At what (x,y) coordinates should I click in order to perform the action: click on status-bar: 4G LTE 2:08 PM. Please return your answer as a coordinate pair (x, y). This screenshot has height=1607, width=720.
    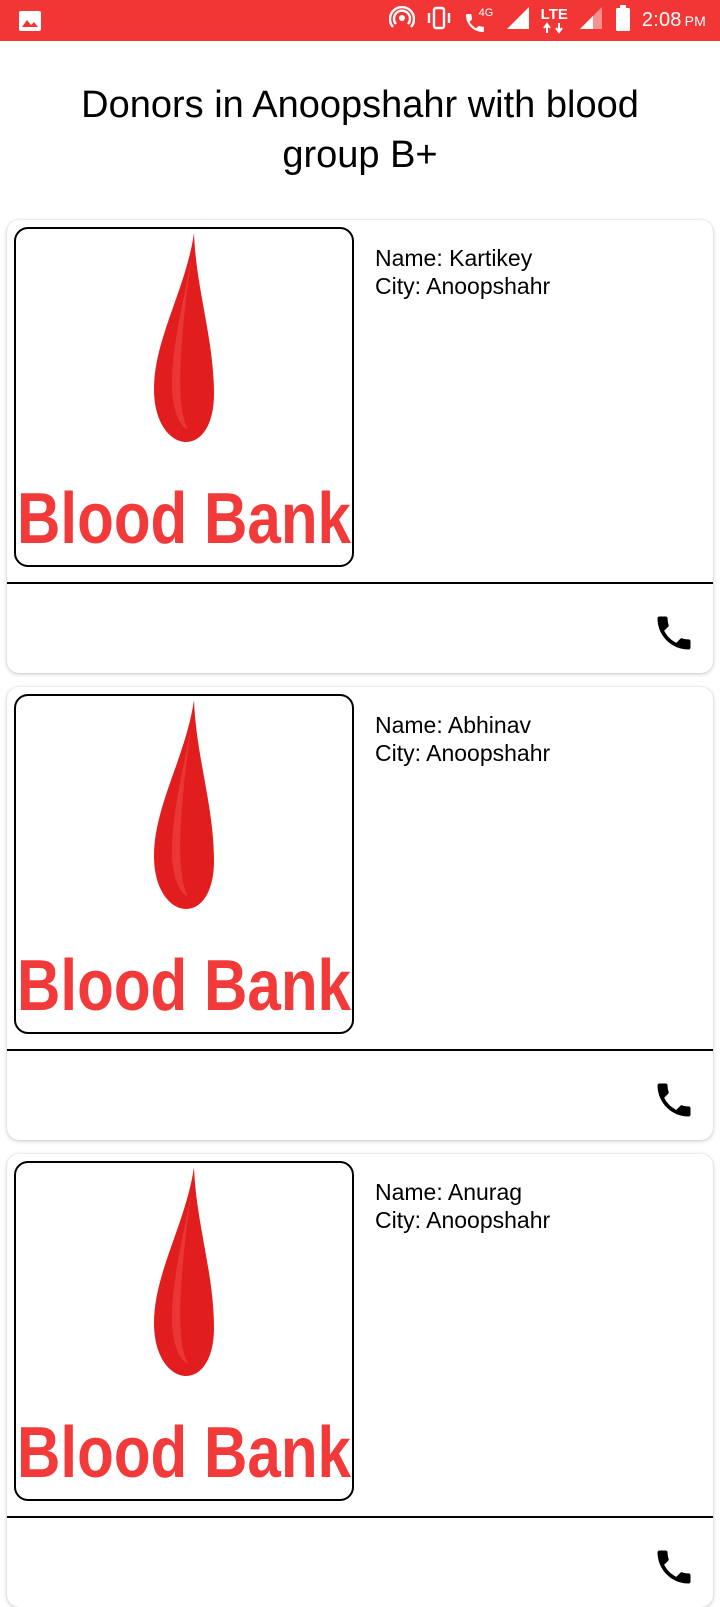
    Looking at the image, I should click on (360, 20).